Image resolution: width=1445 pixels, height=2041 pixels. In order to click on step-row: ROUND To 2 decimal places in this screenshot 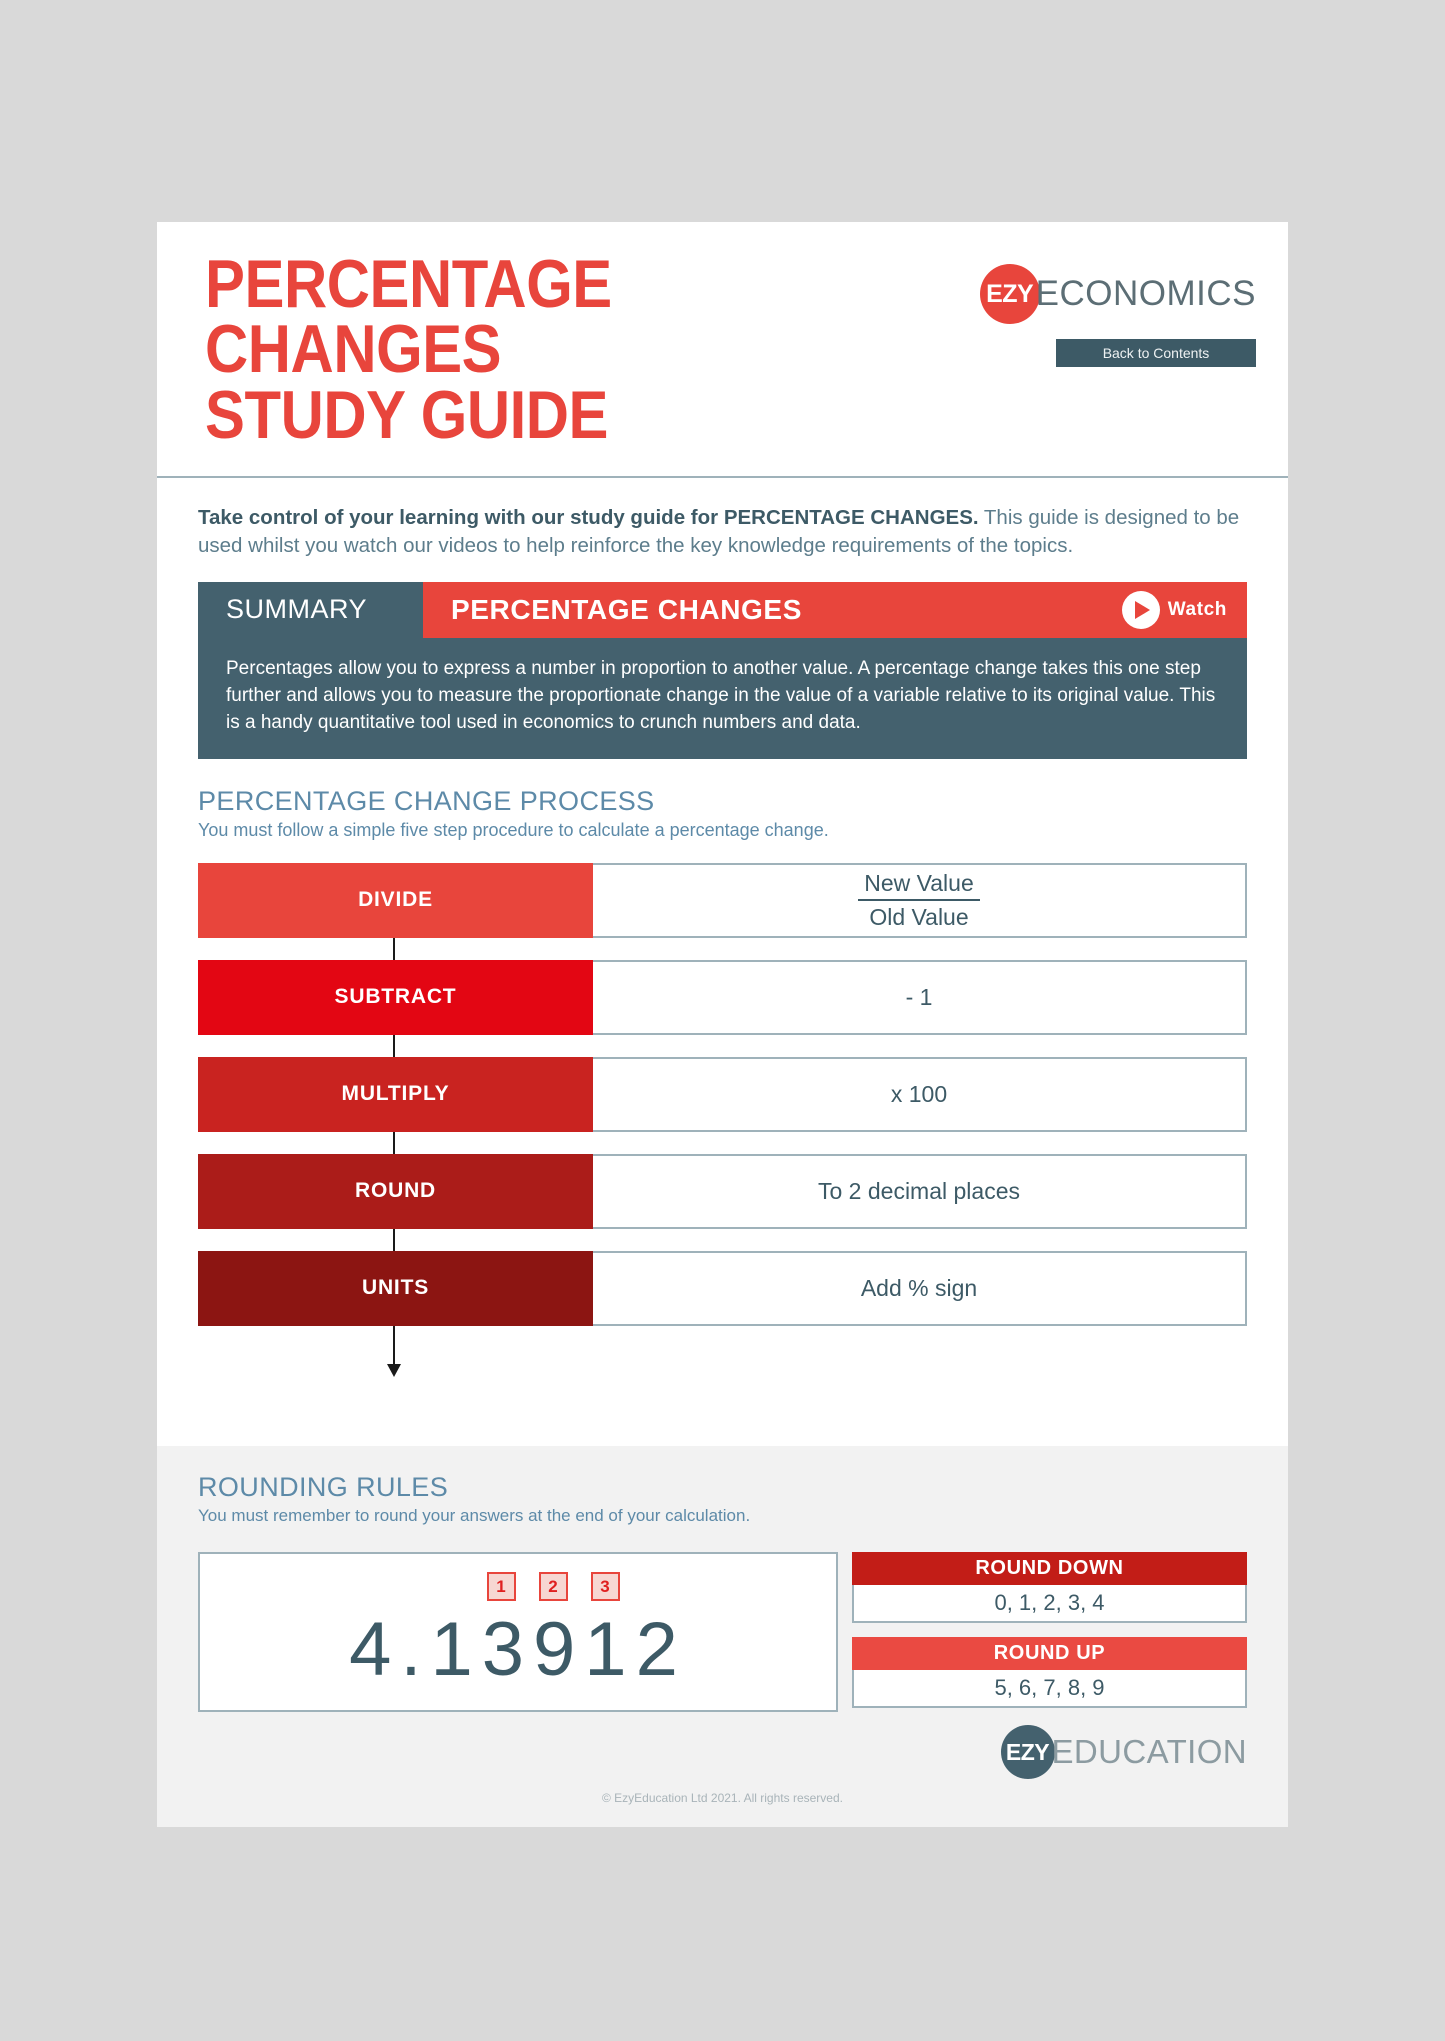, I will do `click(722, 1202)`.